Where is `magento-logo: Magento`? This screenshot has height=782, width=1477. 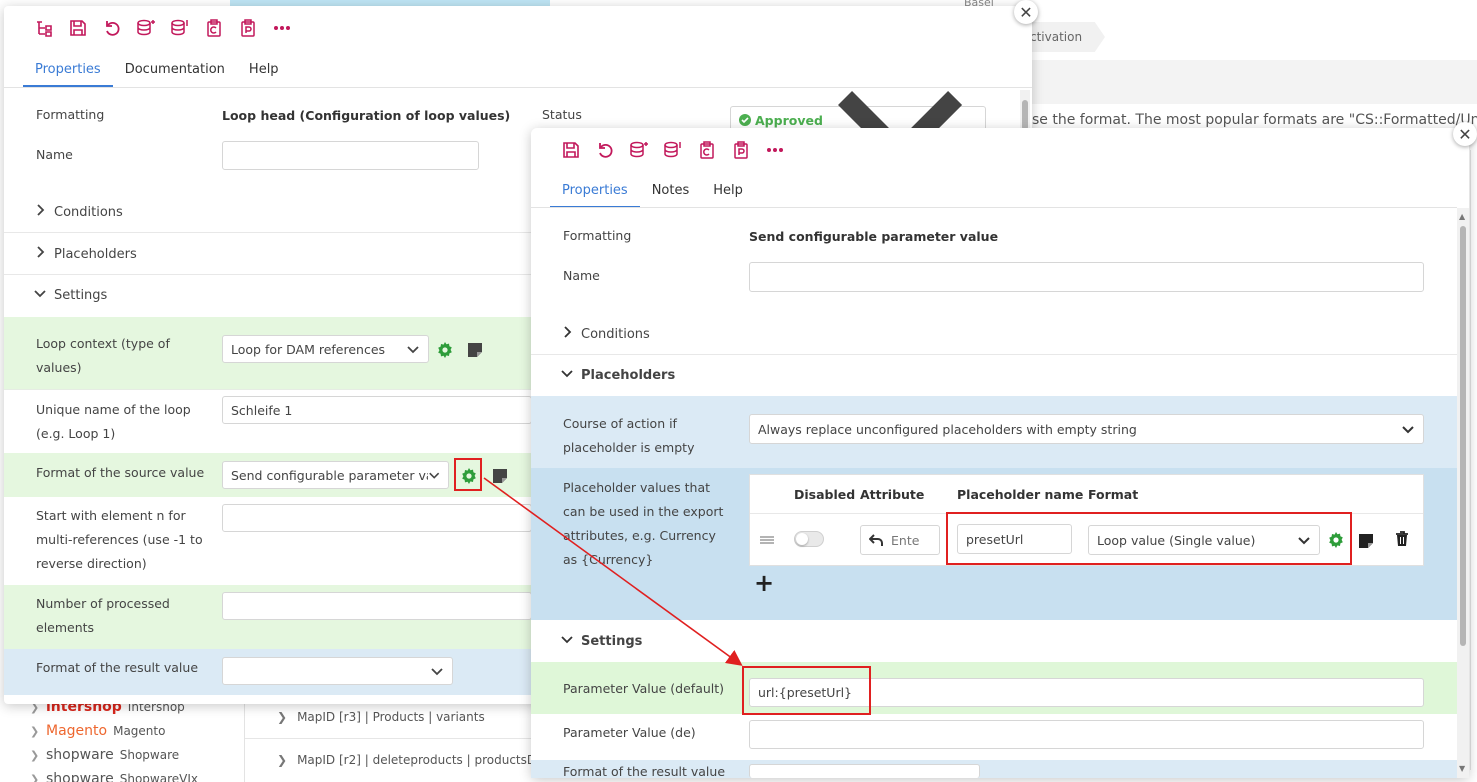
magento-logo: Magento is located at coordinates (77, 731).